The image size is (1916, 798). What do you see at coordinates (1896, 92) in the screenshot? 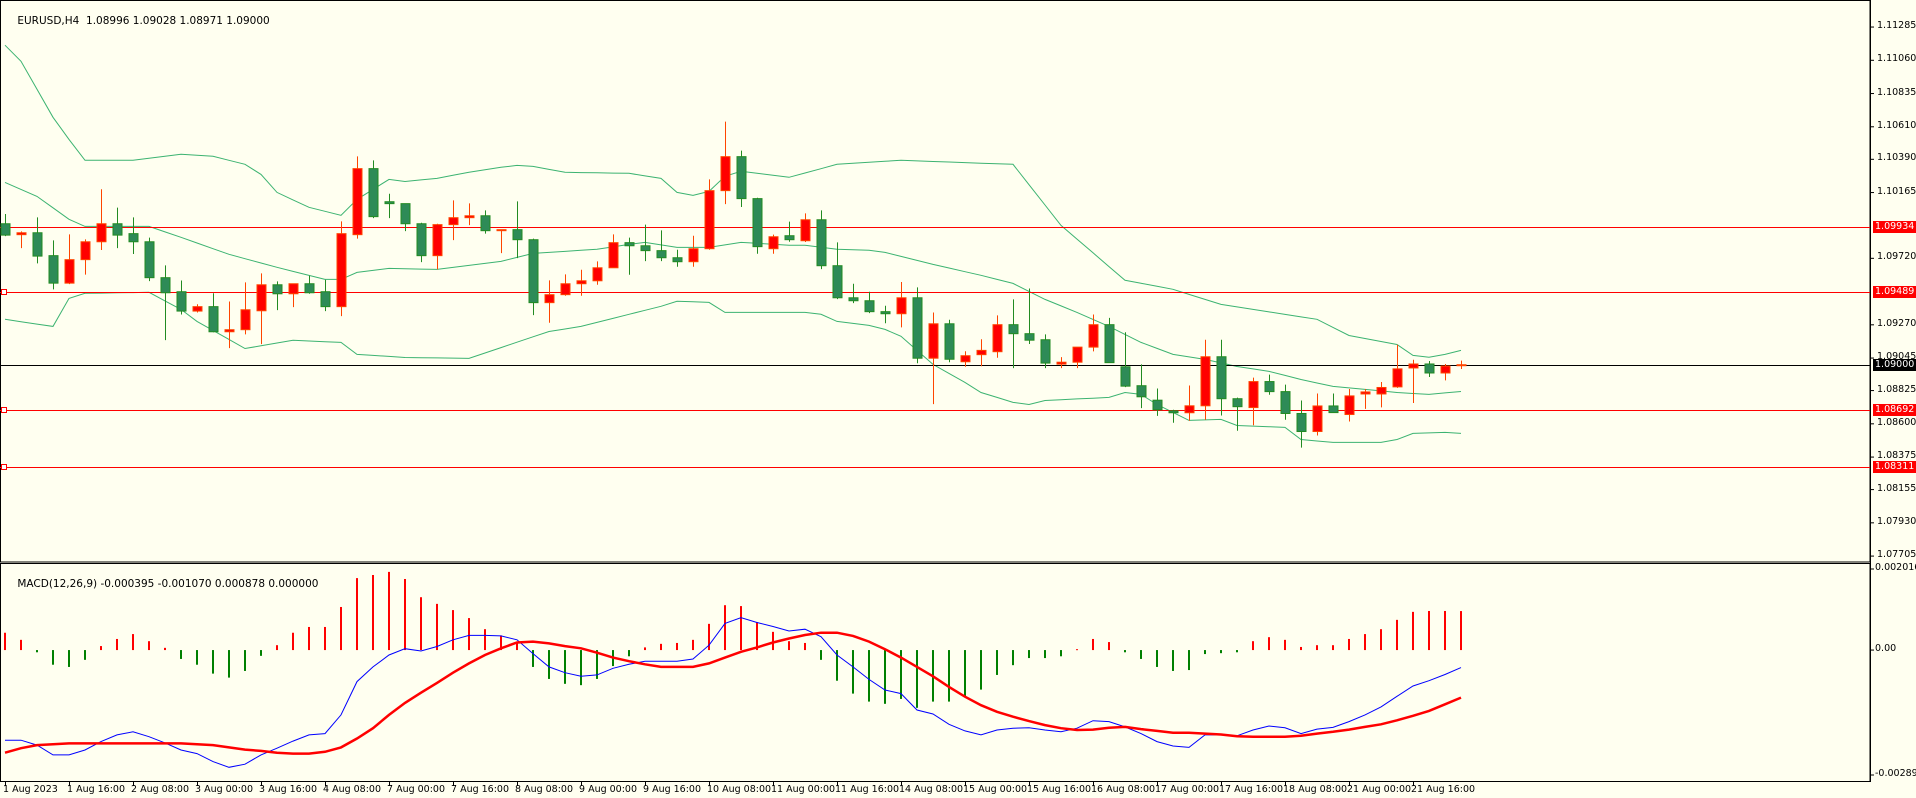
I see `price-tick-label: 1.10835` at bounding box center [1896, 92].